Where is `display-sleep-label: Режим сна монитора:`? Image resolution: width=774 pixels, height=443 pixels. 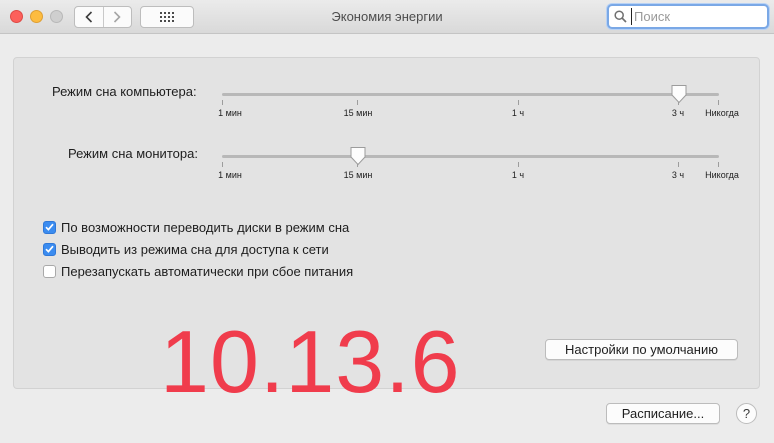
display-sleep-label: Режим сна монитора: is located at coordinates (133, 153).